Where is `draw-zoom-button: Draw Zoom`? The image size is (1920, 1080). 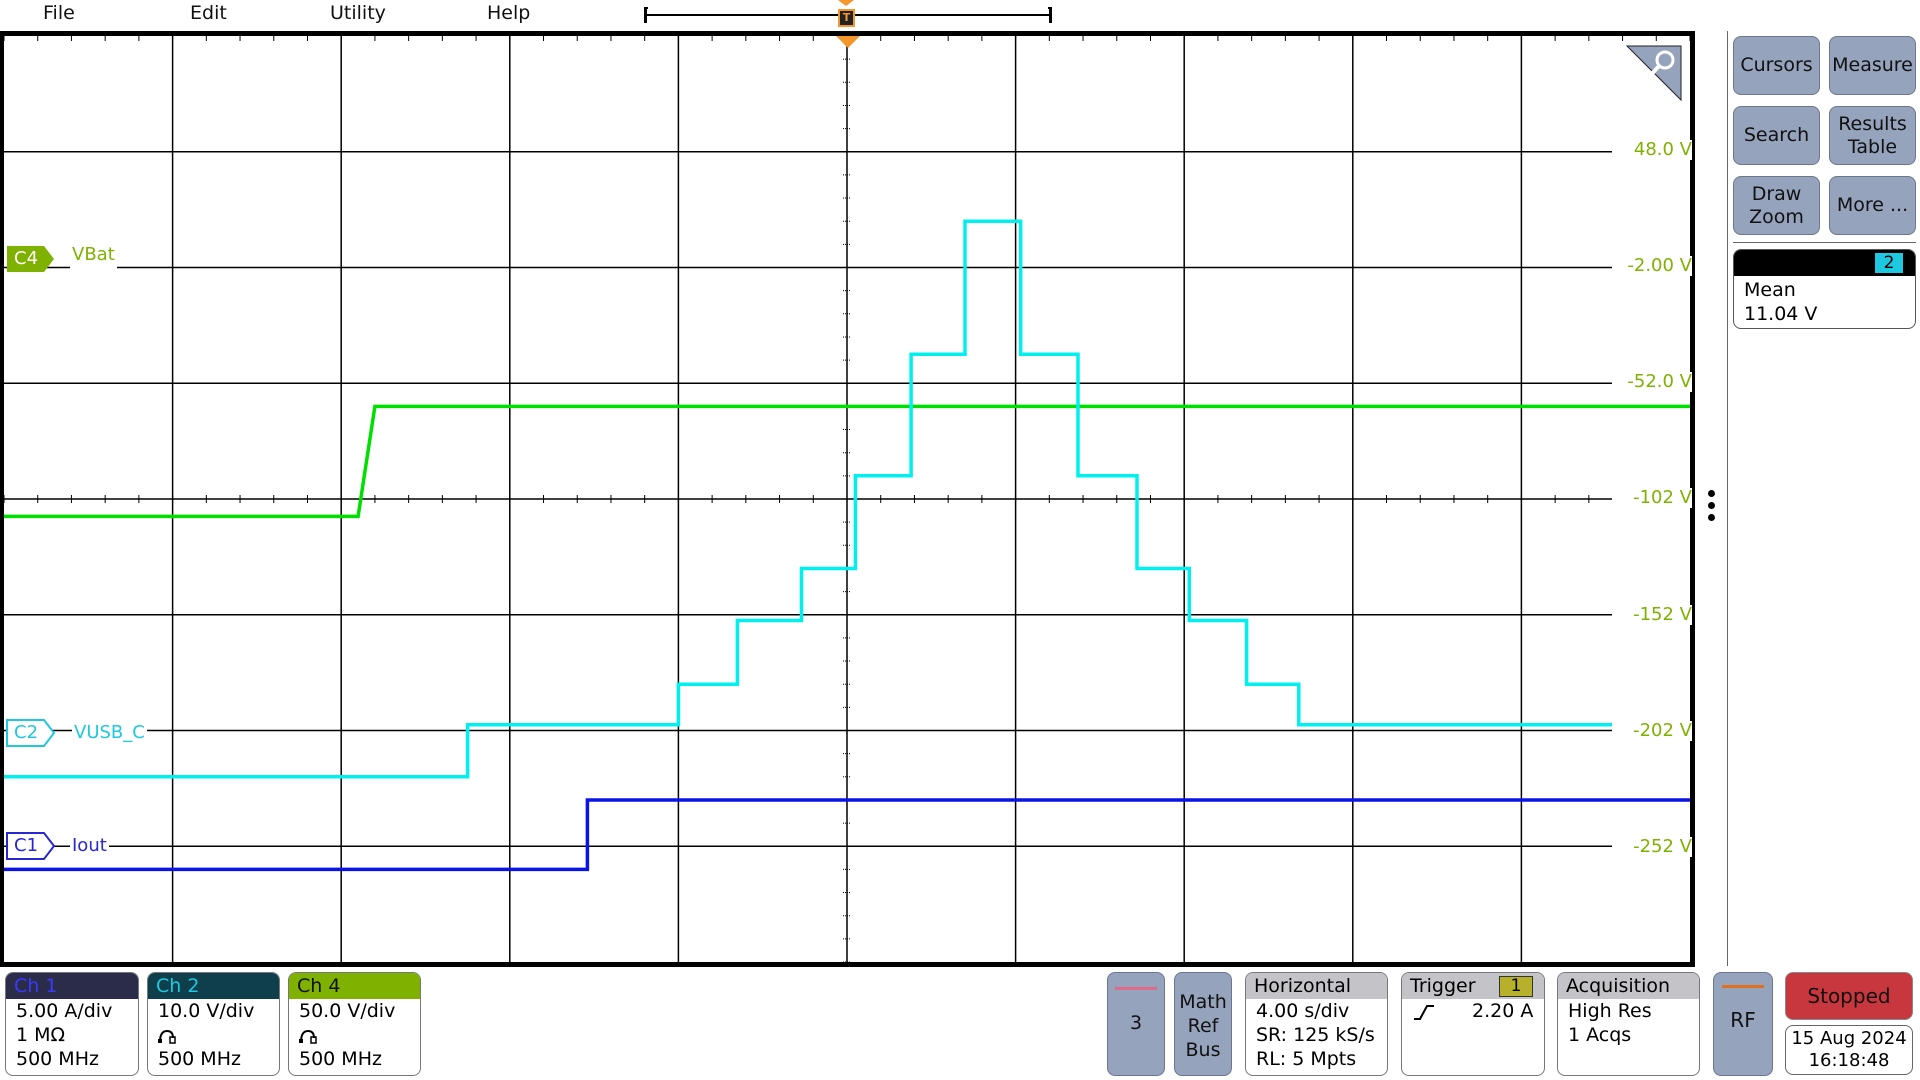 draw-zoom-button: Draw Zoom is located at coordinates (1776, 205).